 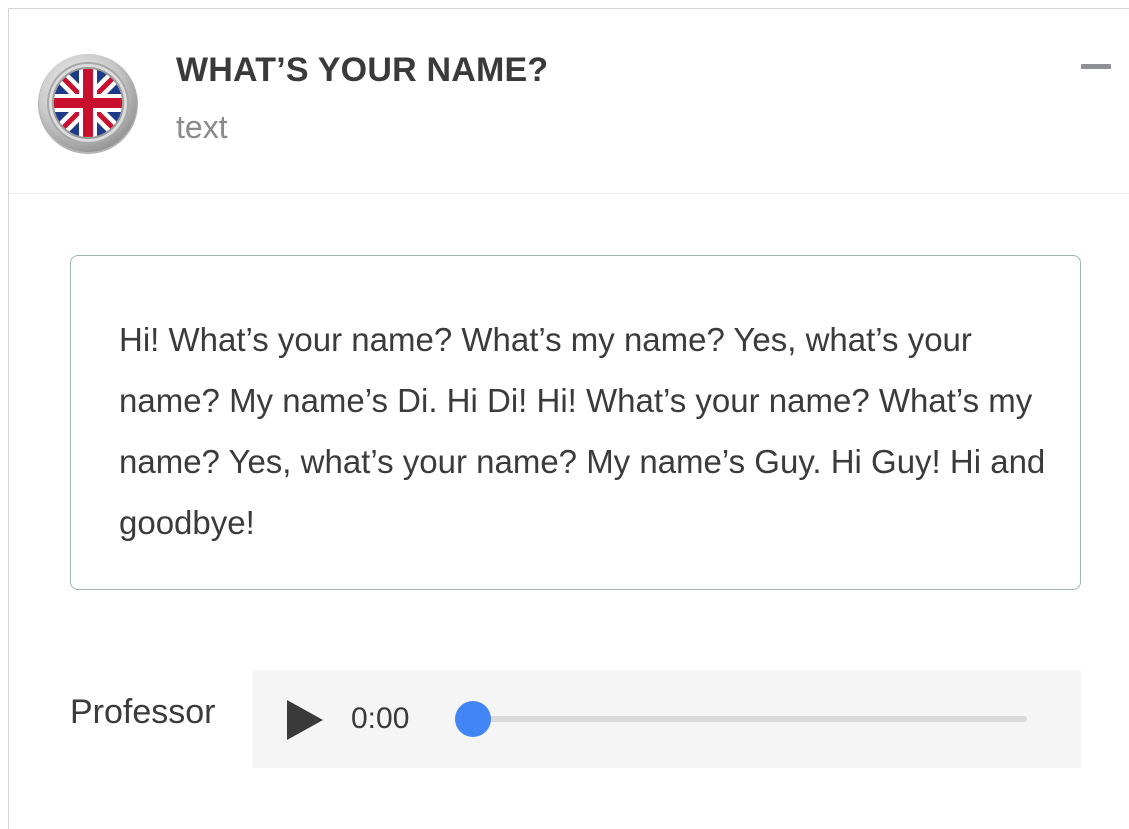 What do you see at coordinates (202, 127) in the screenshot?
I see `lesson-subtitle: text` at bounding box center [202, 127].